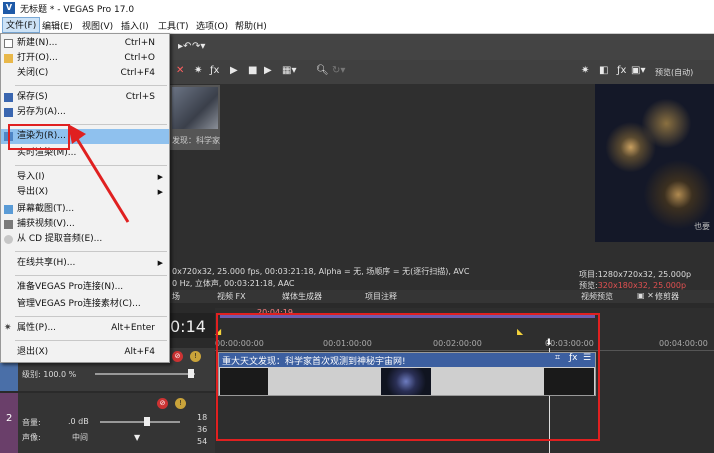  What do you see at coordinates (85, 58) in the screenshot?
I see `menu-item-open: 打开(O)... Ctrl+O` at bounding box center [85, 58].